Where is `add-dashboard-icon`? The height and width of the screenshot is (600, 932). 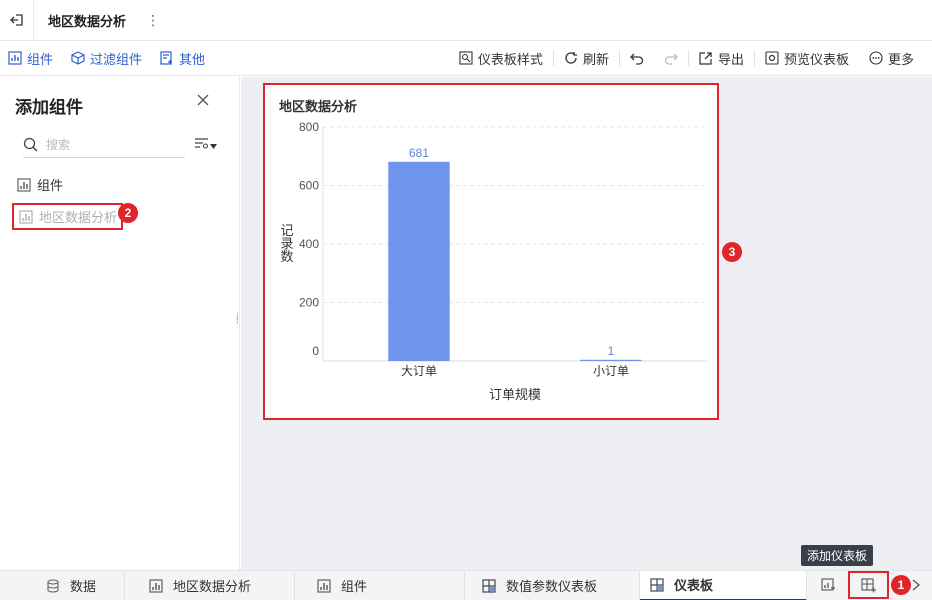 add-dashboard-icon is located at coordinates (868, 584).